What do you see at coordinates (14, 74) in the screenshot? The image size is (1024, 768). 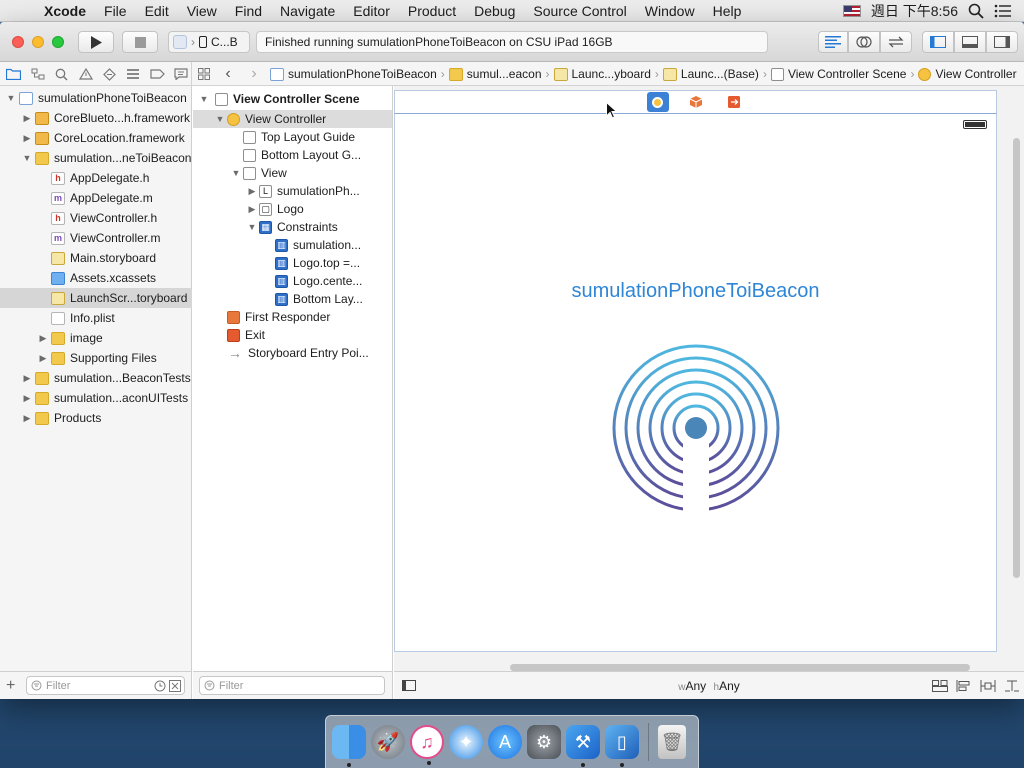 I see `project-navigator-folder-icon` at bounding box center [14, 74].